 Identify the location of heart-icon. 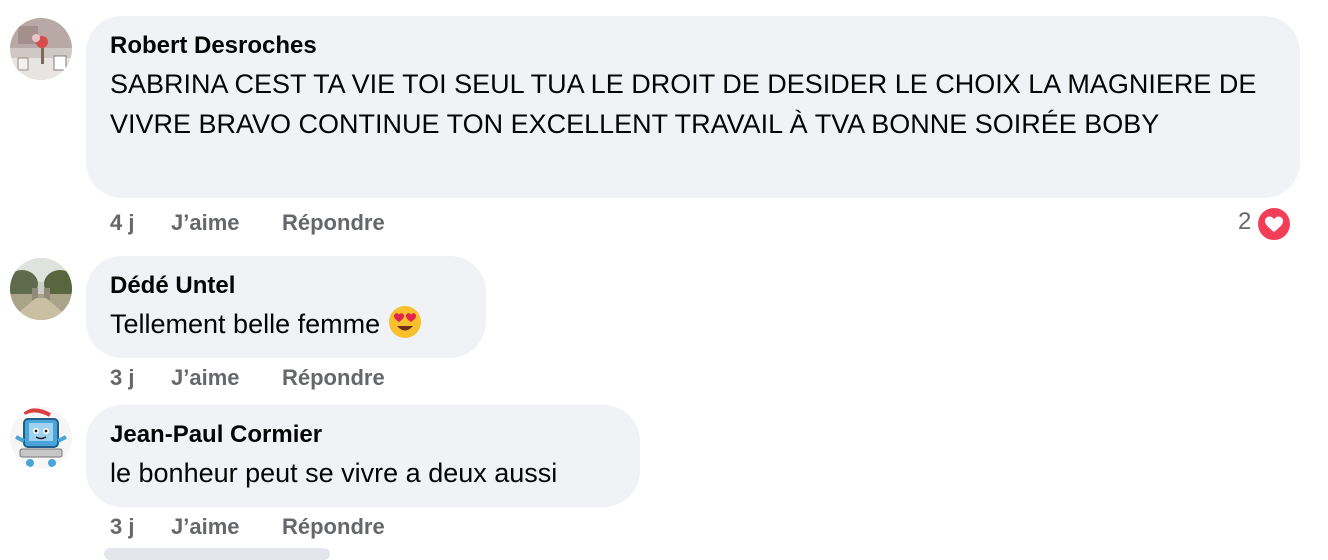
(1274, 224).